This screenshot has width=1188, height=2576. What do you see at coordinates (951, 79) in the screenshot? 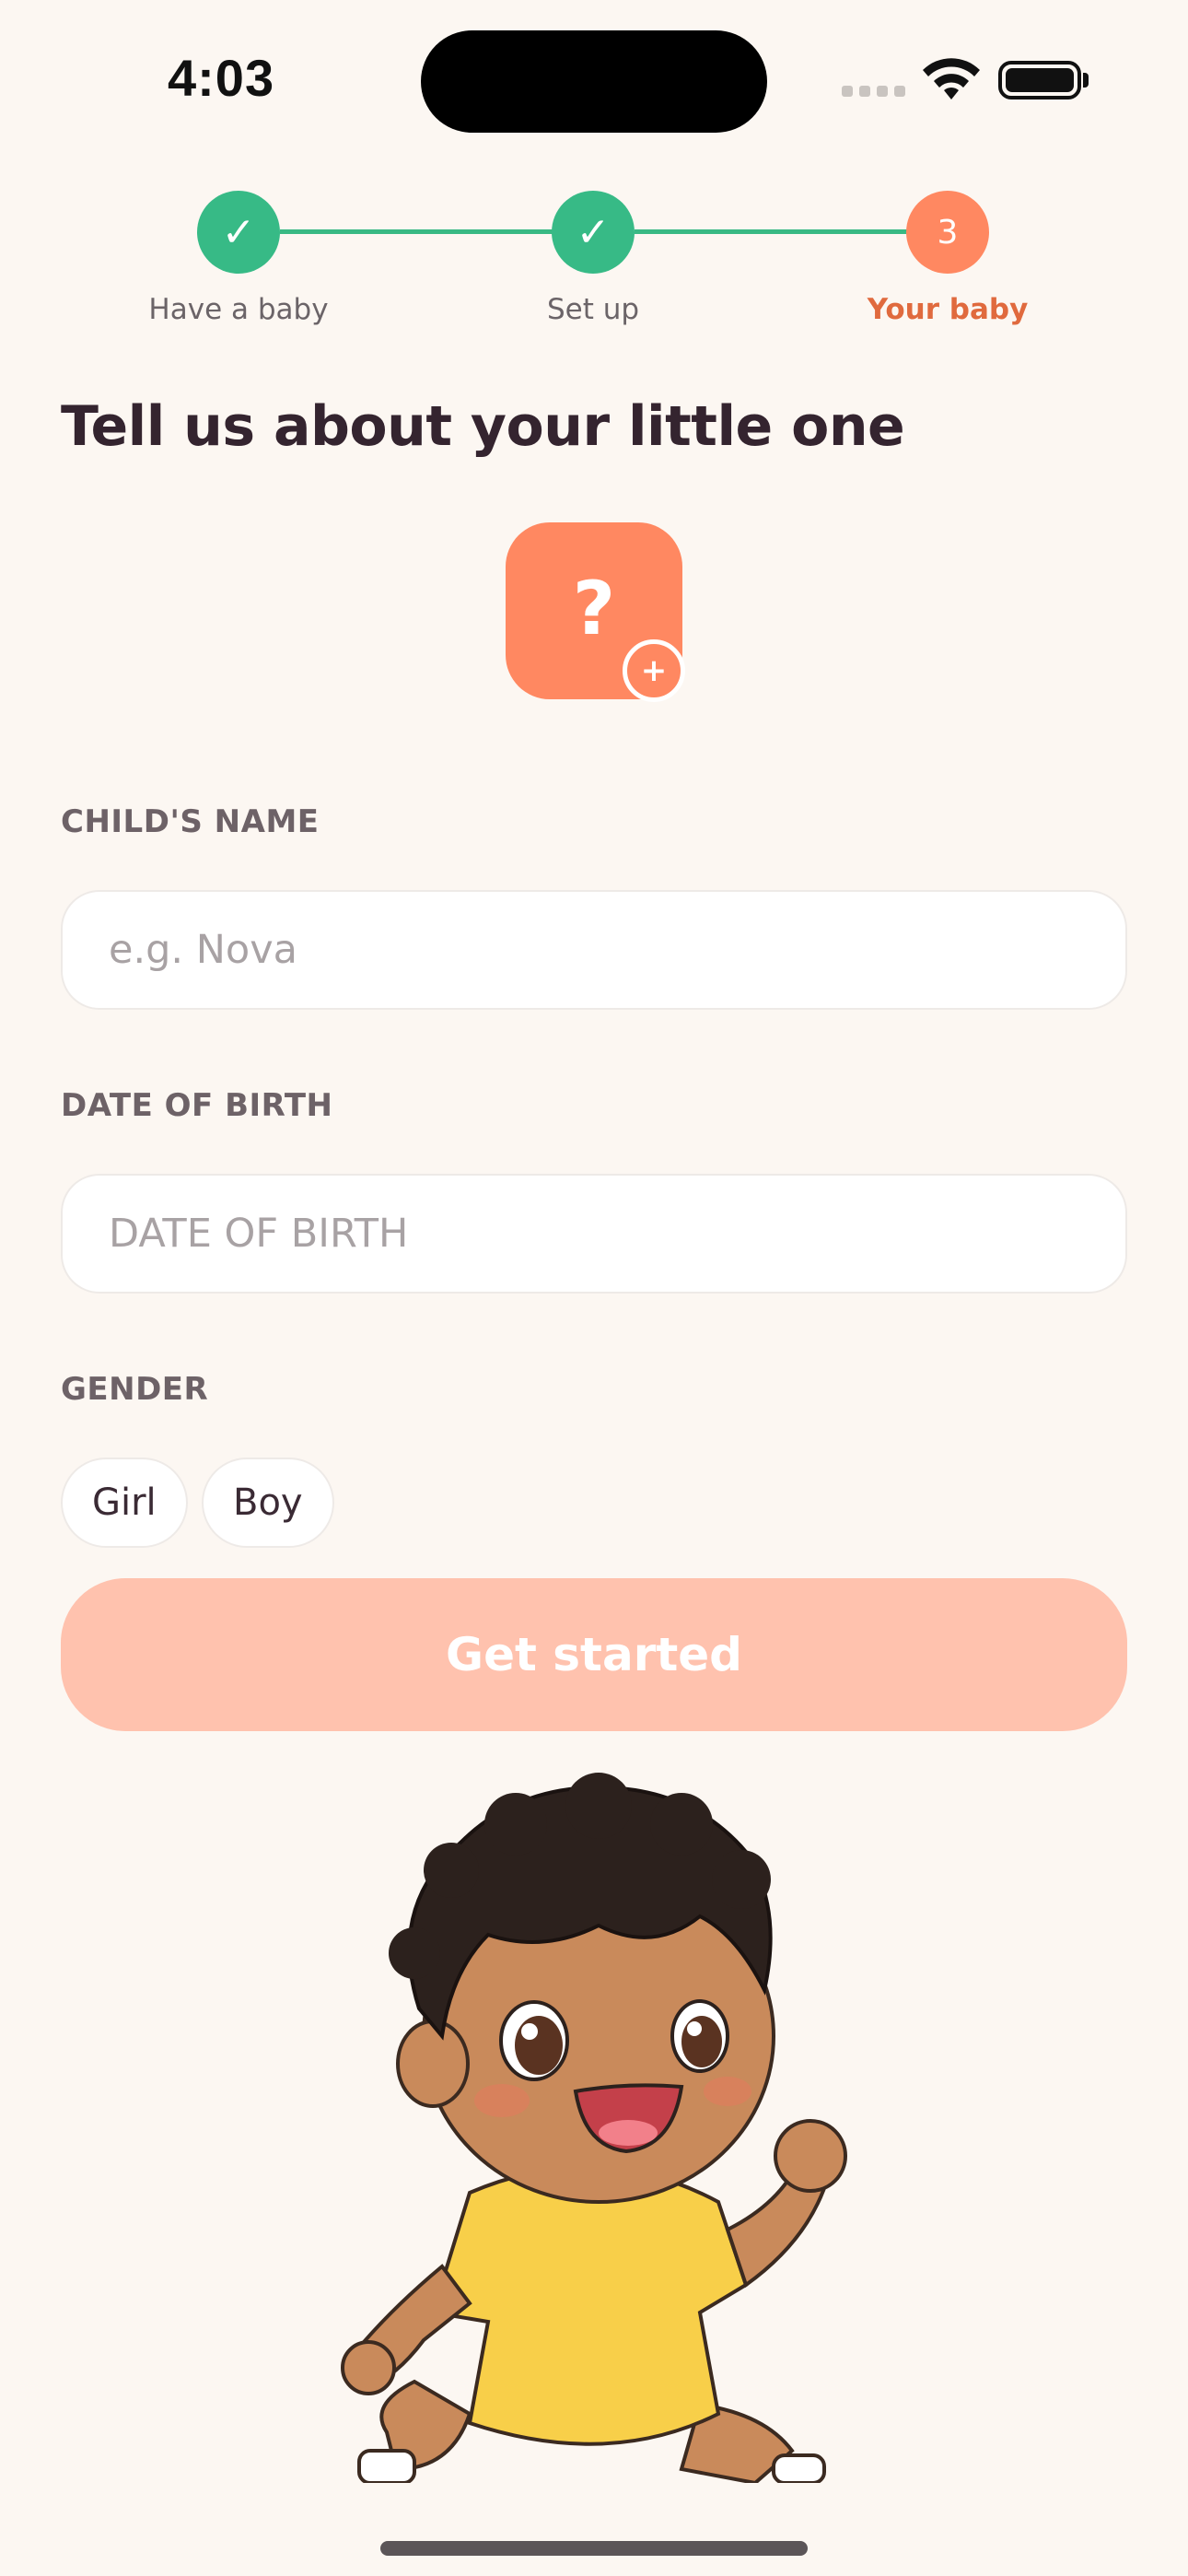
I see `wifi-icon` at bounding box center [951, 79].